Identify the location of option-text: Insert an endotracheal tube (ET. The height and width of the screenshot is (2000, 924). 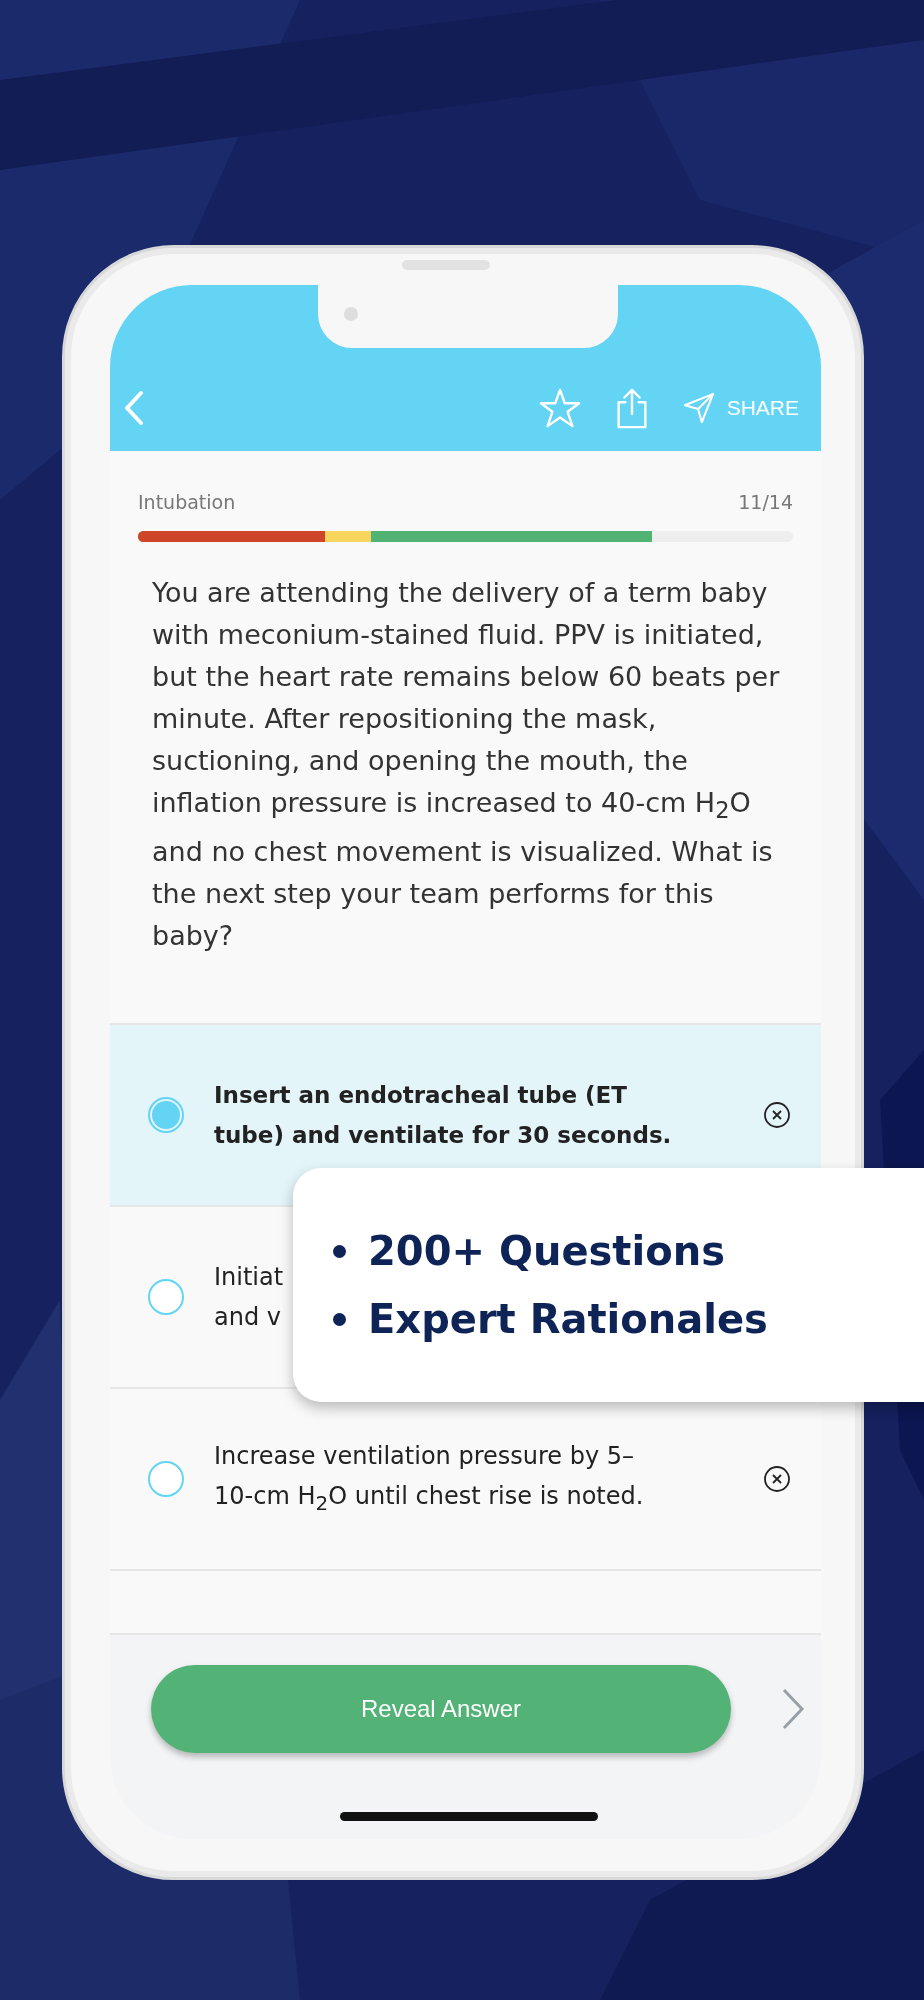
(420, 1095).